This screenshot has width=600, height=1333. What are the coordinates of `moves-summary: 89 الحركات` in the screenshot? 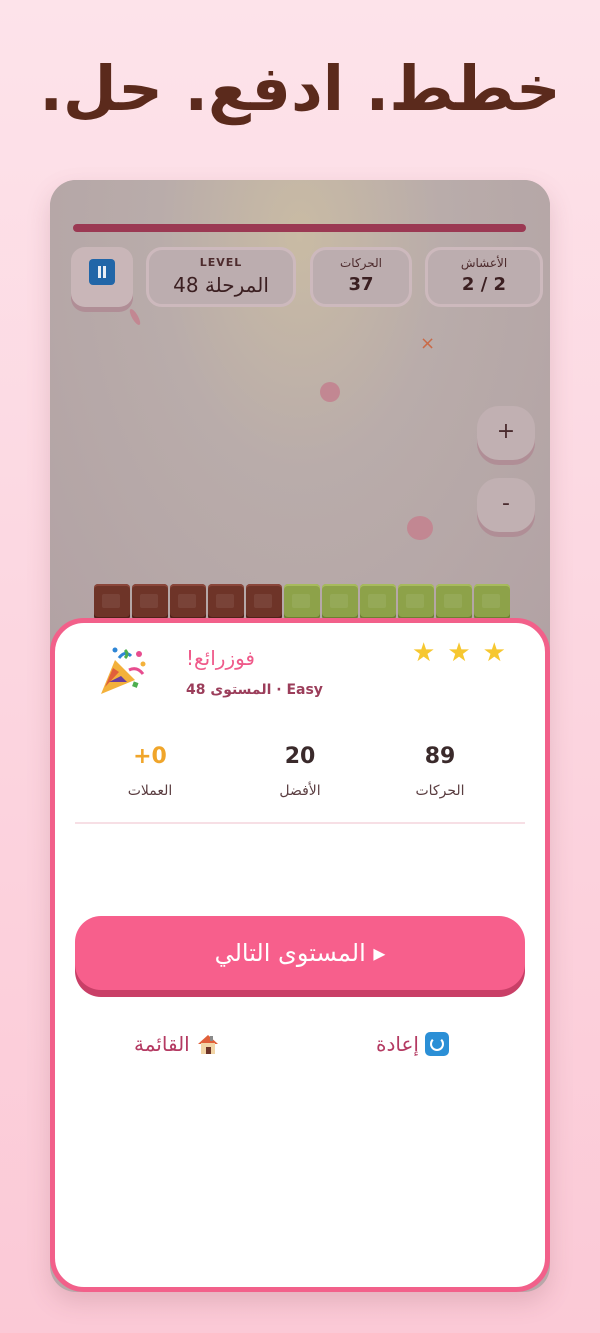 It's located at (440, 771).